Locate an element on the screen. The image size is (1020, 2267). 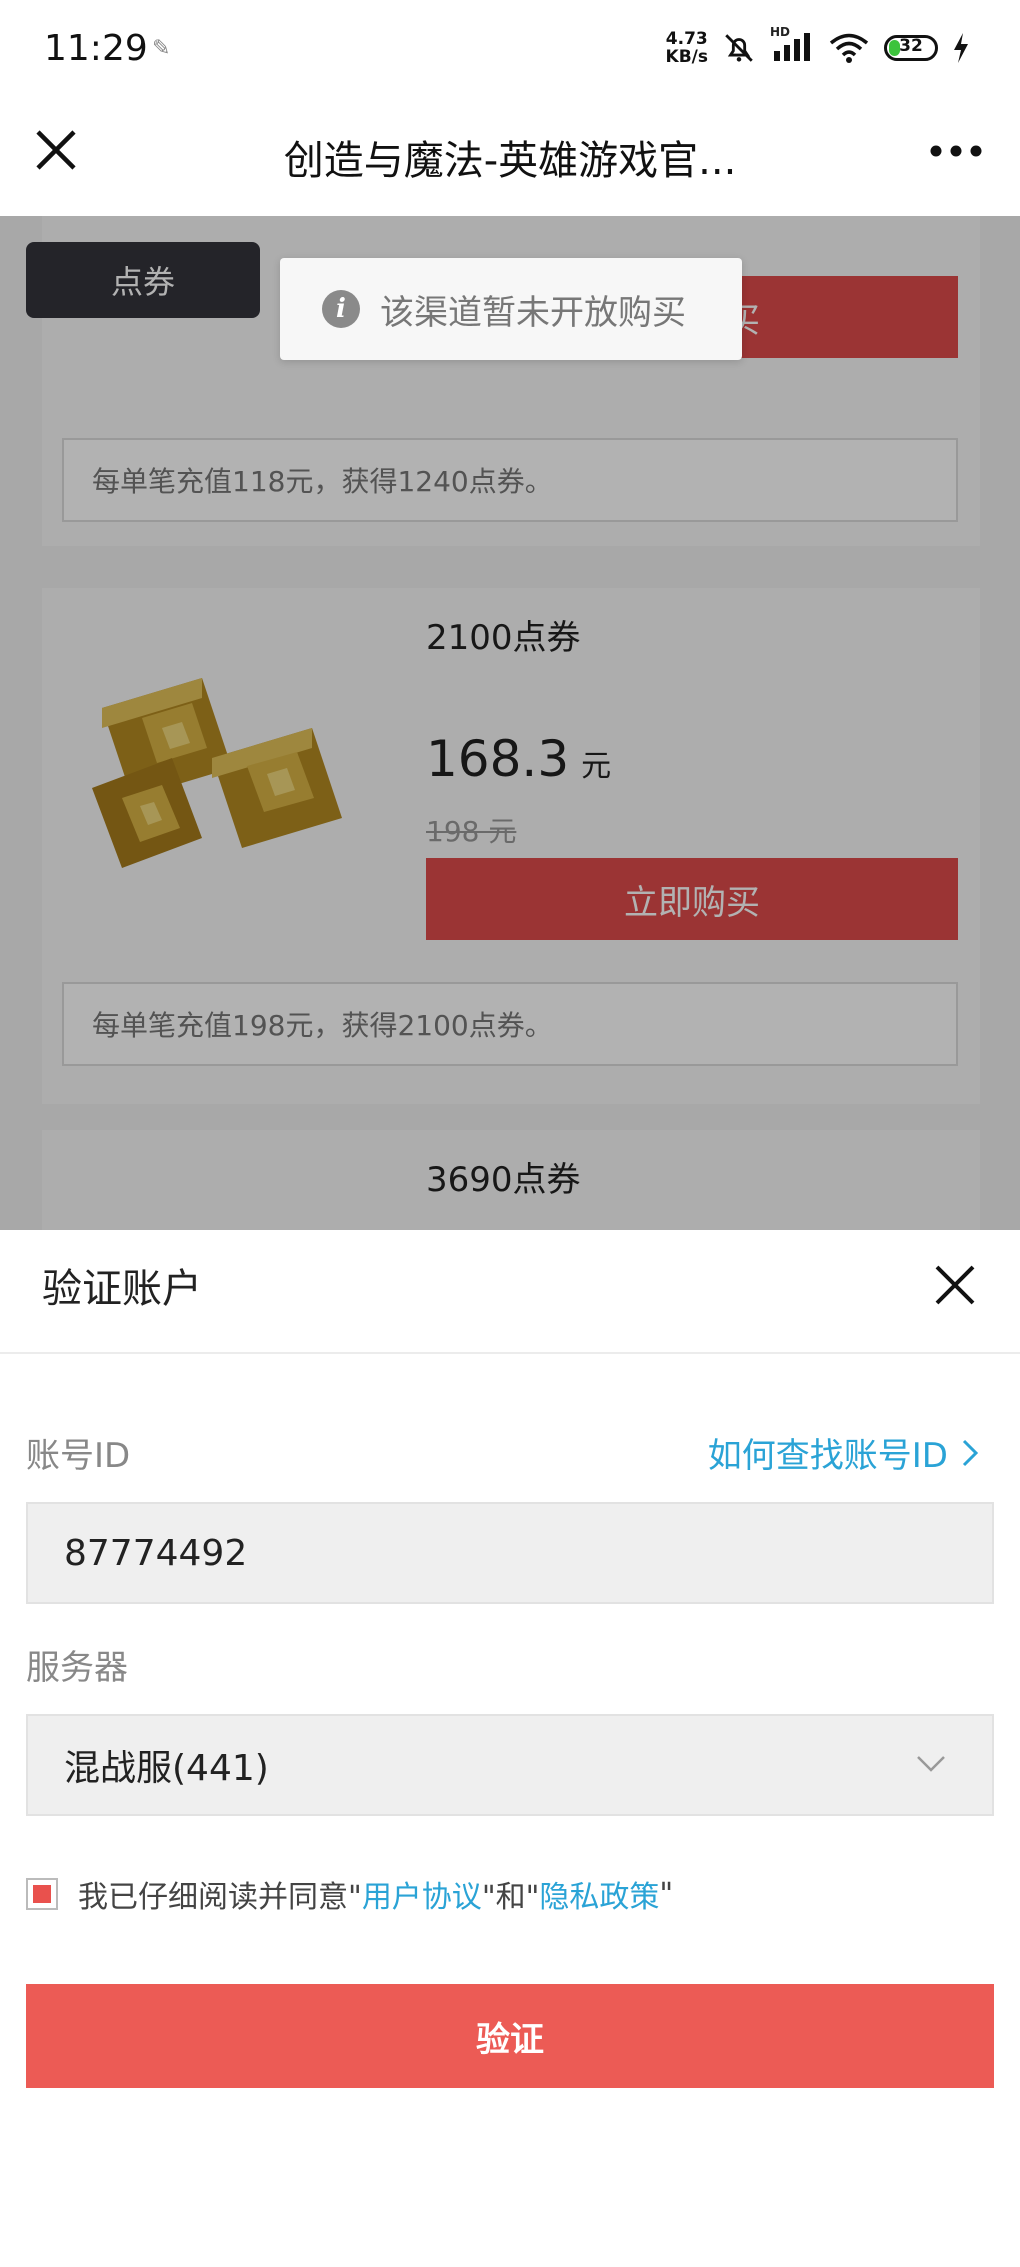
net-speed-unit: KB/s is located at coordinates (686, 57).